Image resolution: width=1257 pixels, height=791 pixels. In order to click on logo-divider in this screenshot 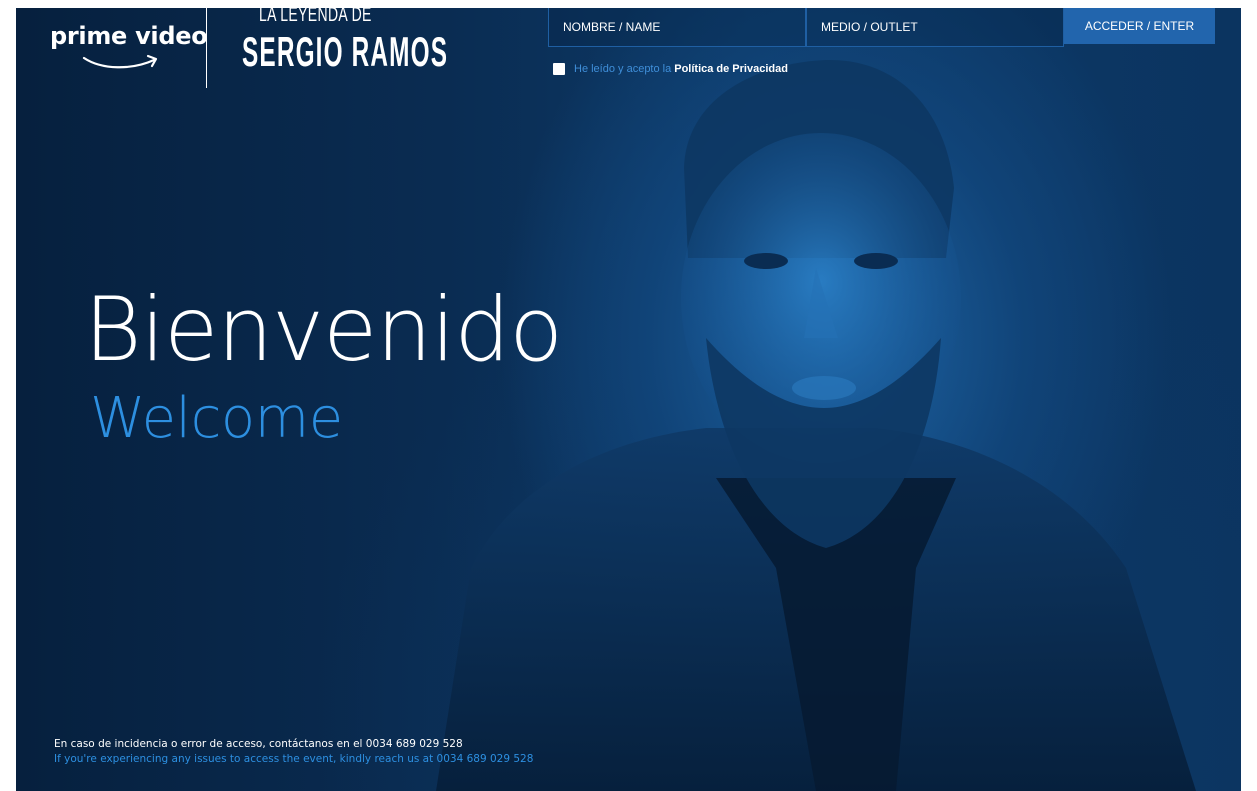, I will do `click(206, 48)`.